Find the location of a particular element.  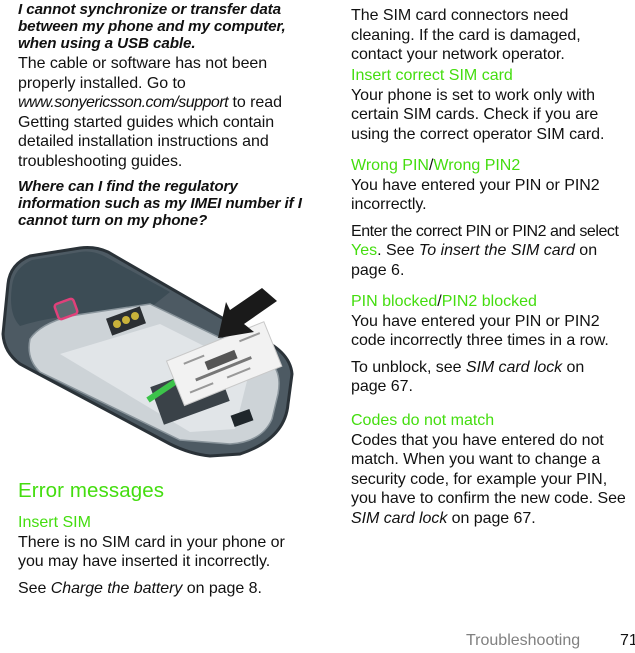

error-title: PIN blocked/PIN2 blocked is located at coordinates (493, 302).